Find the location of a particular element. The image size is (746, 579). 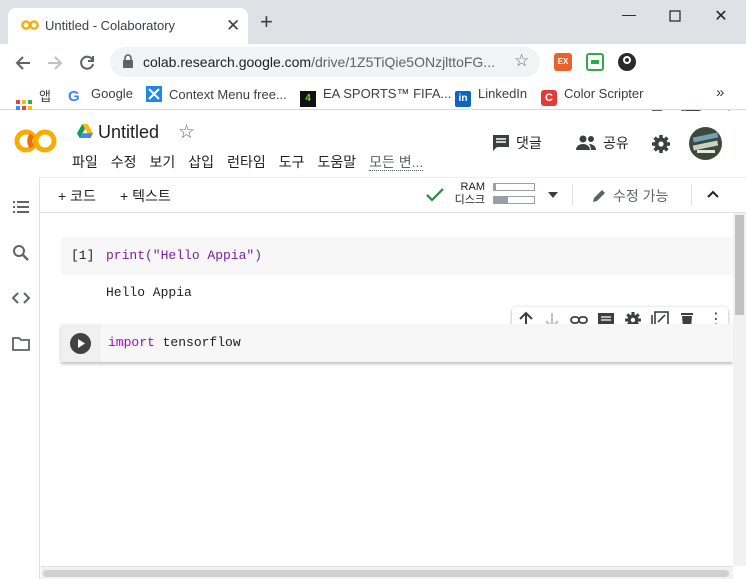

cell-output: Hello Appia is located at coordinates (149, 292).